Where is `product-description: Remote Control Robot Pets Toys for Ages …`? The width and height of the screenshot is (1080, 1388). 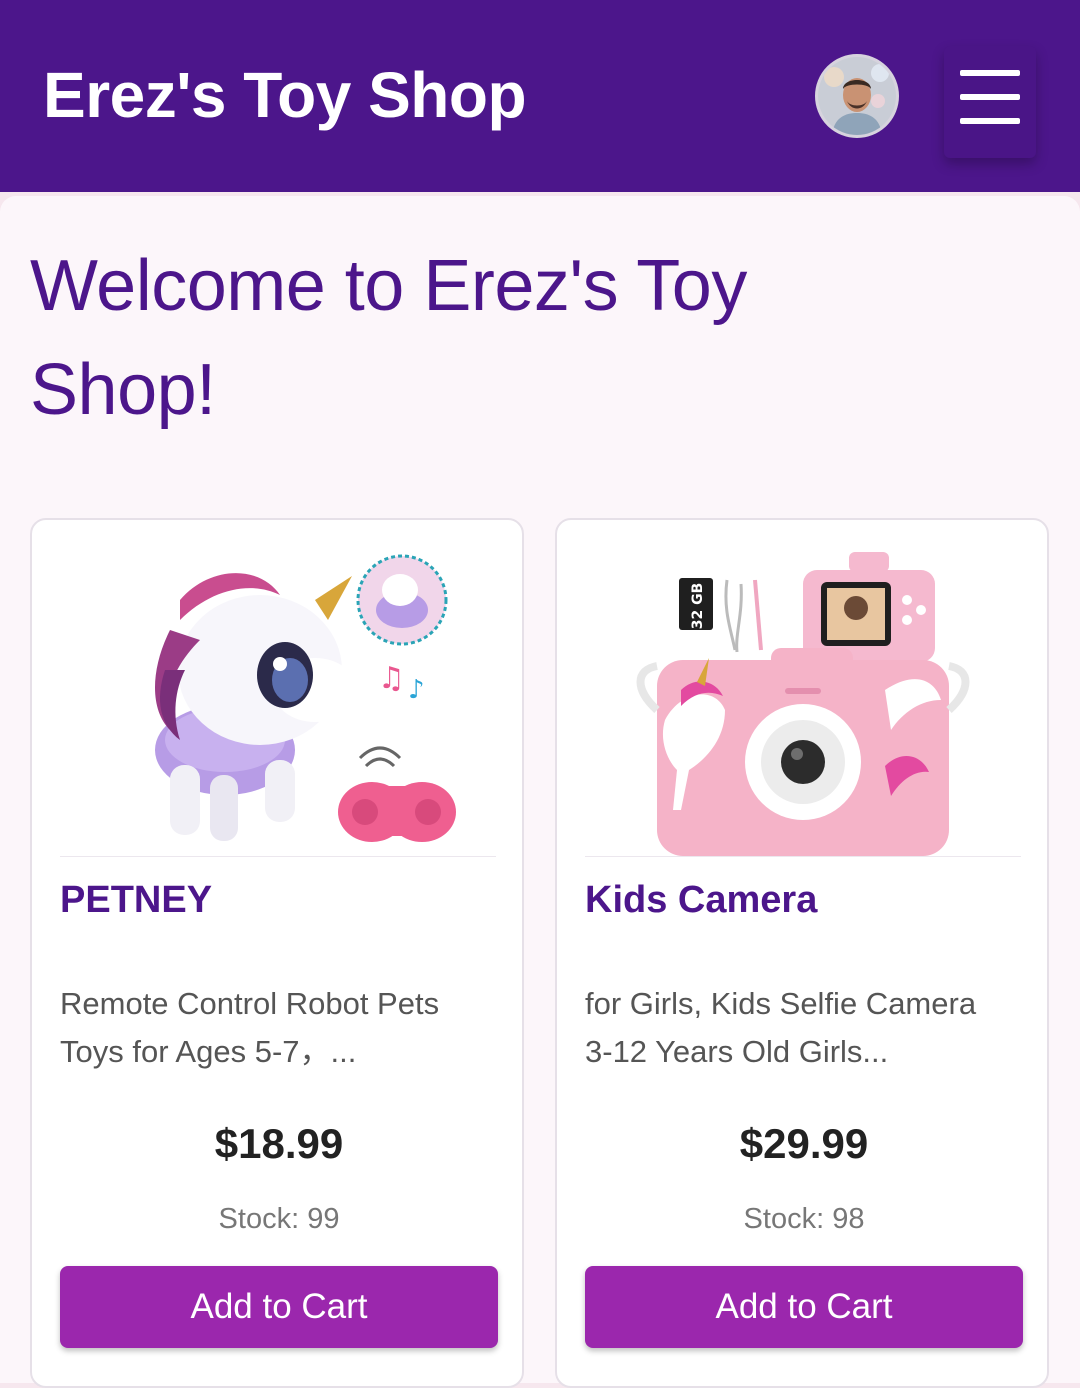 product-description: Remote Control Robot Pets Toys for Ages … is located at coordinates (250, 1027).